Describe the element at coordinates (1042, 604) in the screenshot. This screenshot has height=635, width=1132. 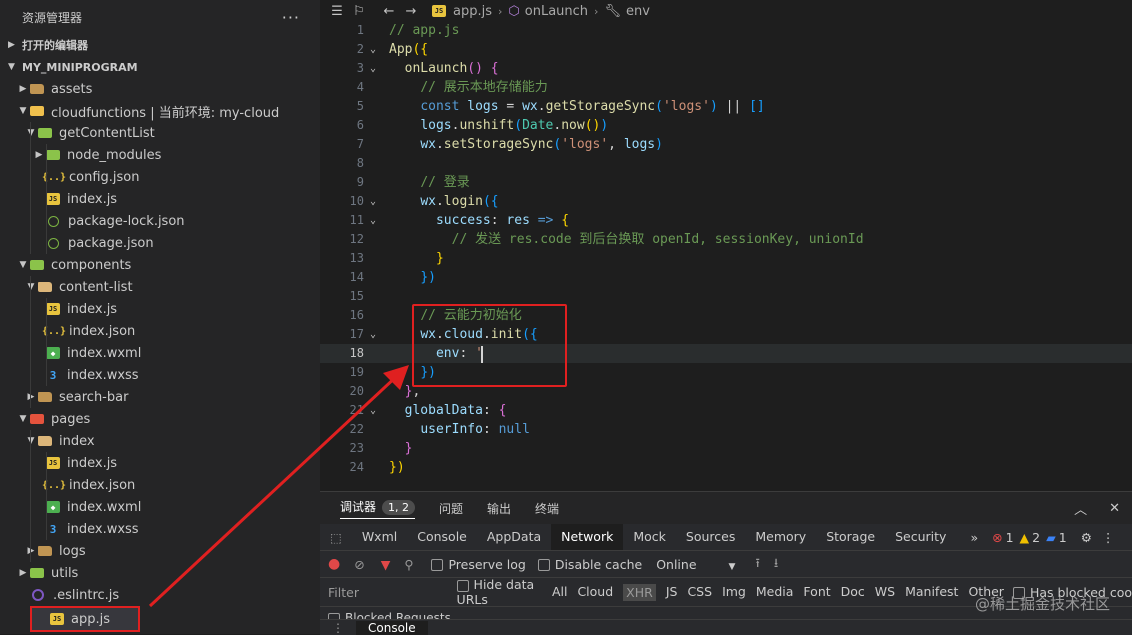
I see `watermark: @稀土掘金技术社区` at that location.